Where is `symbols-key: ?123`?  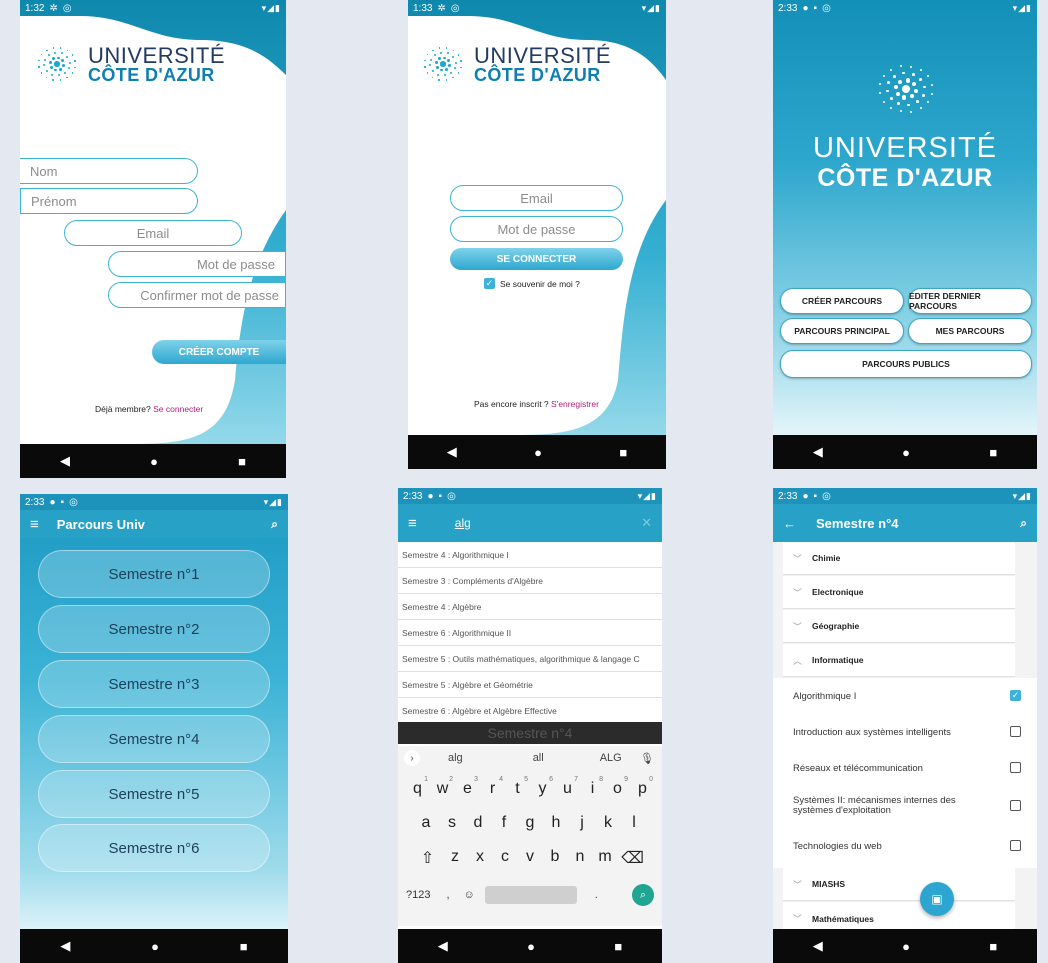 symbols-key: ?123 is located at coordinates (418, 895).